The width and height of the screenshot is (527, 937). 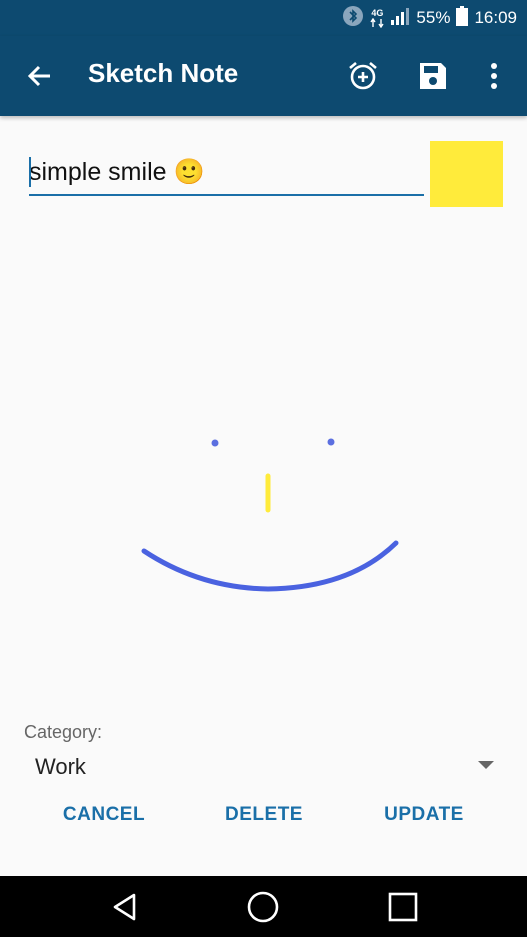 What do you see at coordinates (263, 76) in the screenshot?
I see `app-bar: Sketch Note` at bounding box center [263, 76].